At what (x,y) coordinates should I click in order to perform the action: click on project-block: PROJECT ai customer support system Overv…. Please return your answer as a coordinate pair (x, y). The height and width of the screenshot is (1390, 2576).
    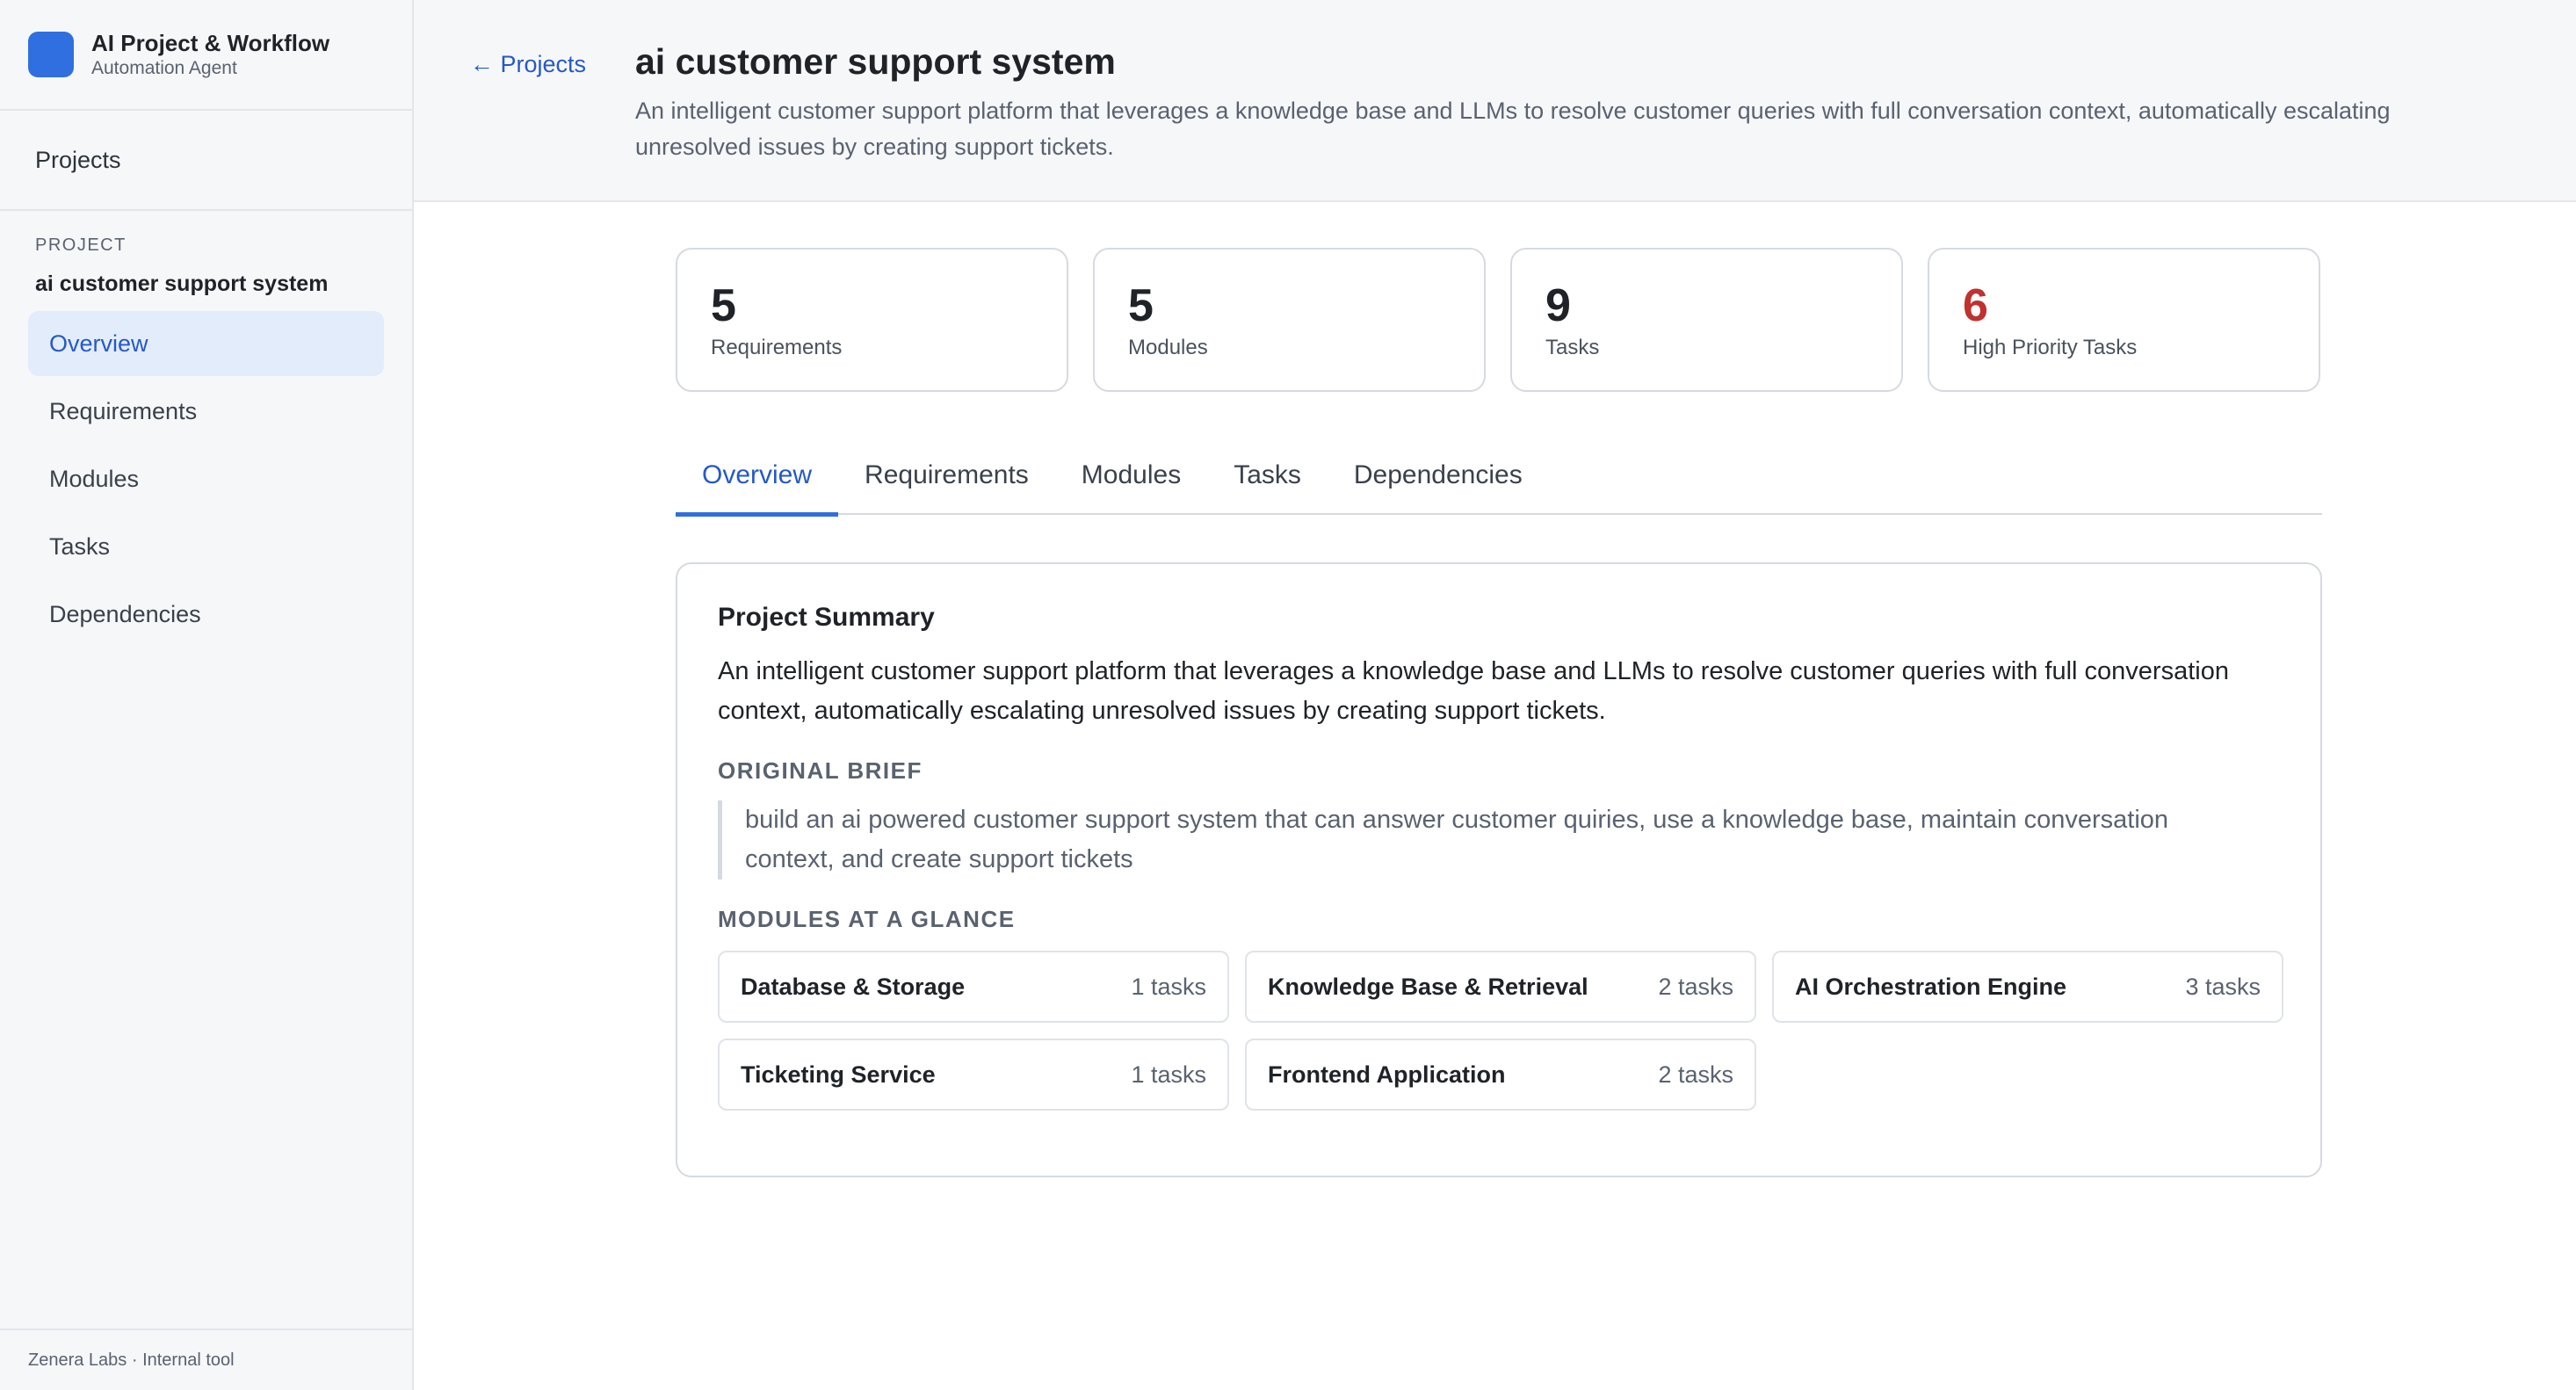
    Looking at the image, I should click on (206, 429).